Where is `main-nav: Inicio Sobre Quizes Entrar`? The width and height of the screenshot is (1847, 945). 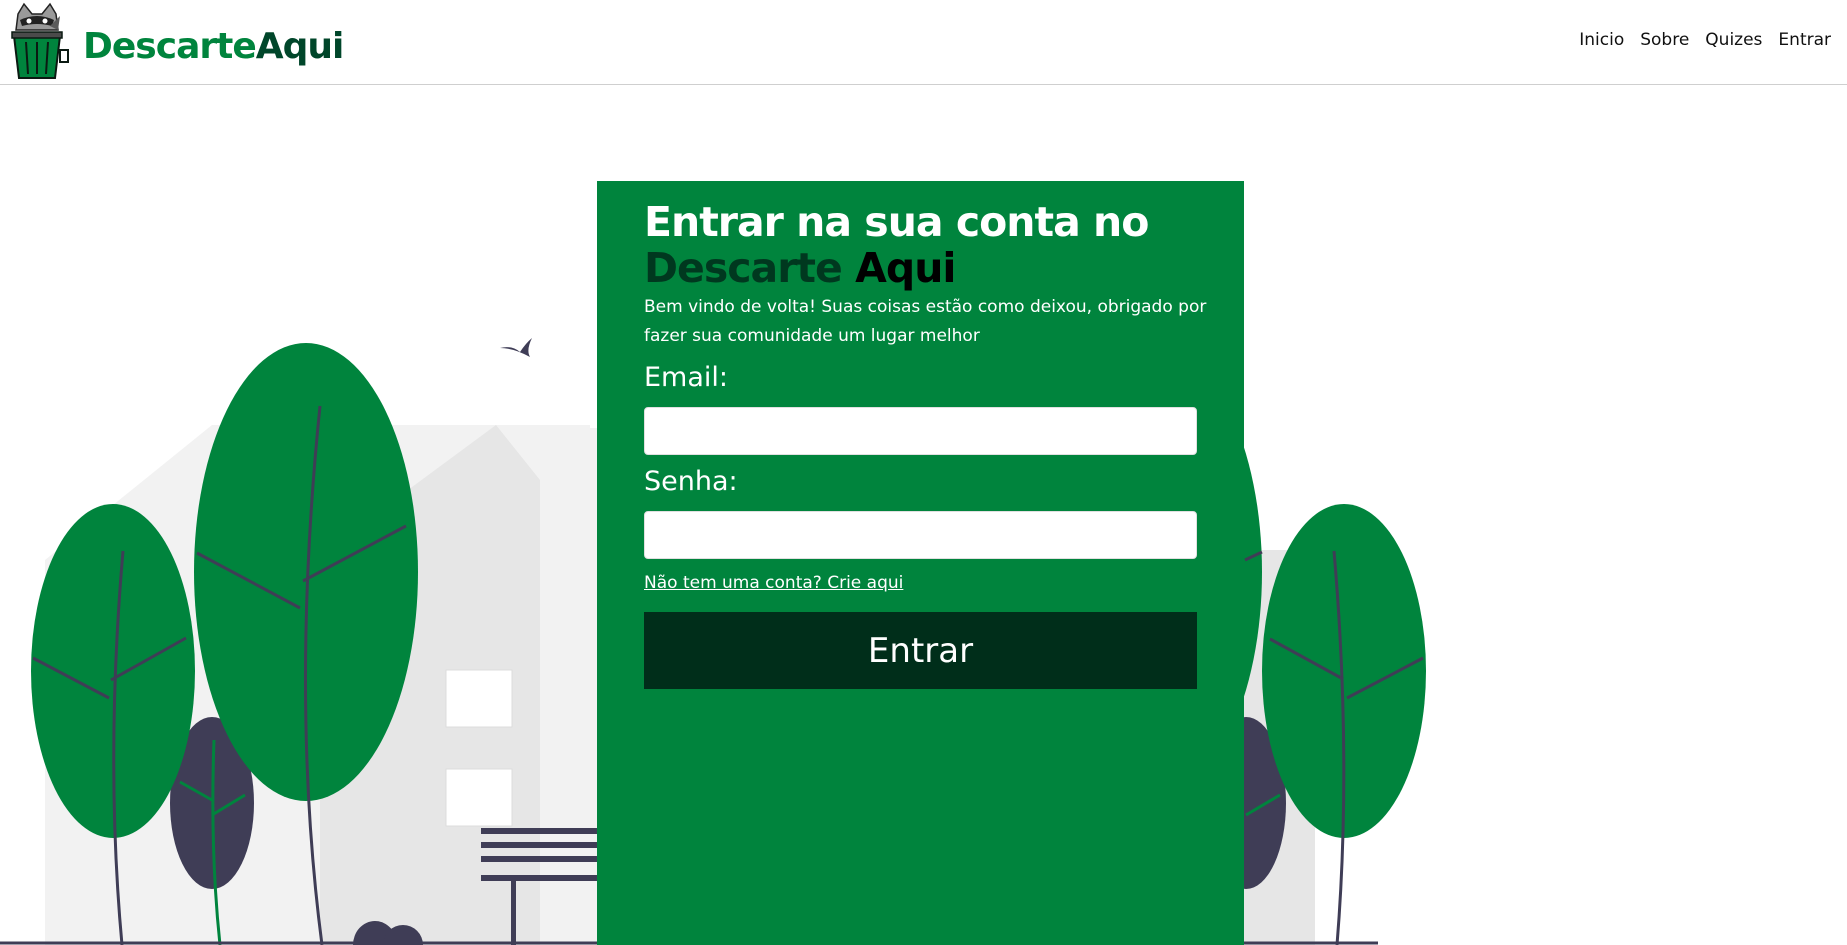
main-nav: Inicio Sobre Quizes Entrar is located at coordinates (1705, 40).